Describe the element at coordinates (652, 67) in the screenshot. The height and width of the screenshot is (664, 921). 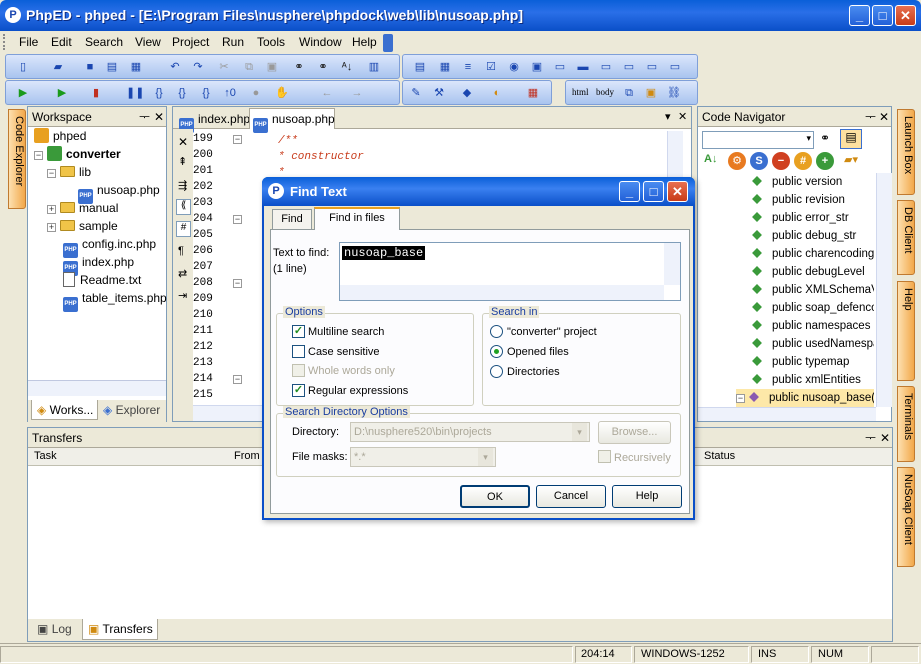
I see `html-reset-icon: ▭` at that location.